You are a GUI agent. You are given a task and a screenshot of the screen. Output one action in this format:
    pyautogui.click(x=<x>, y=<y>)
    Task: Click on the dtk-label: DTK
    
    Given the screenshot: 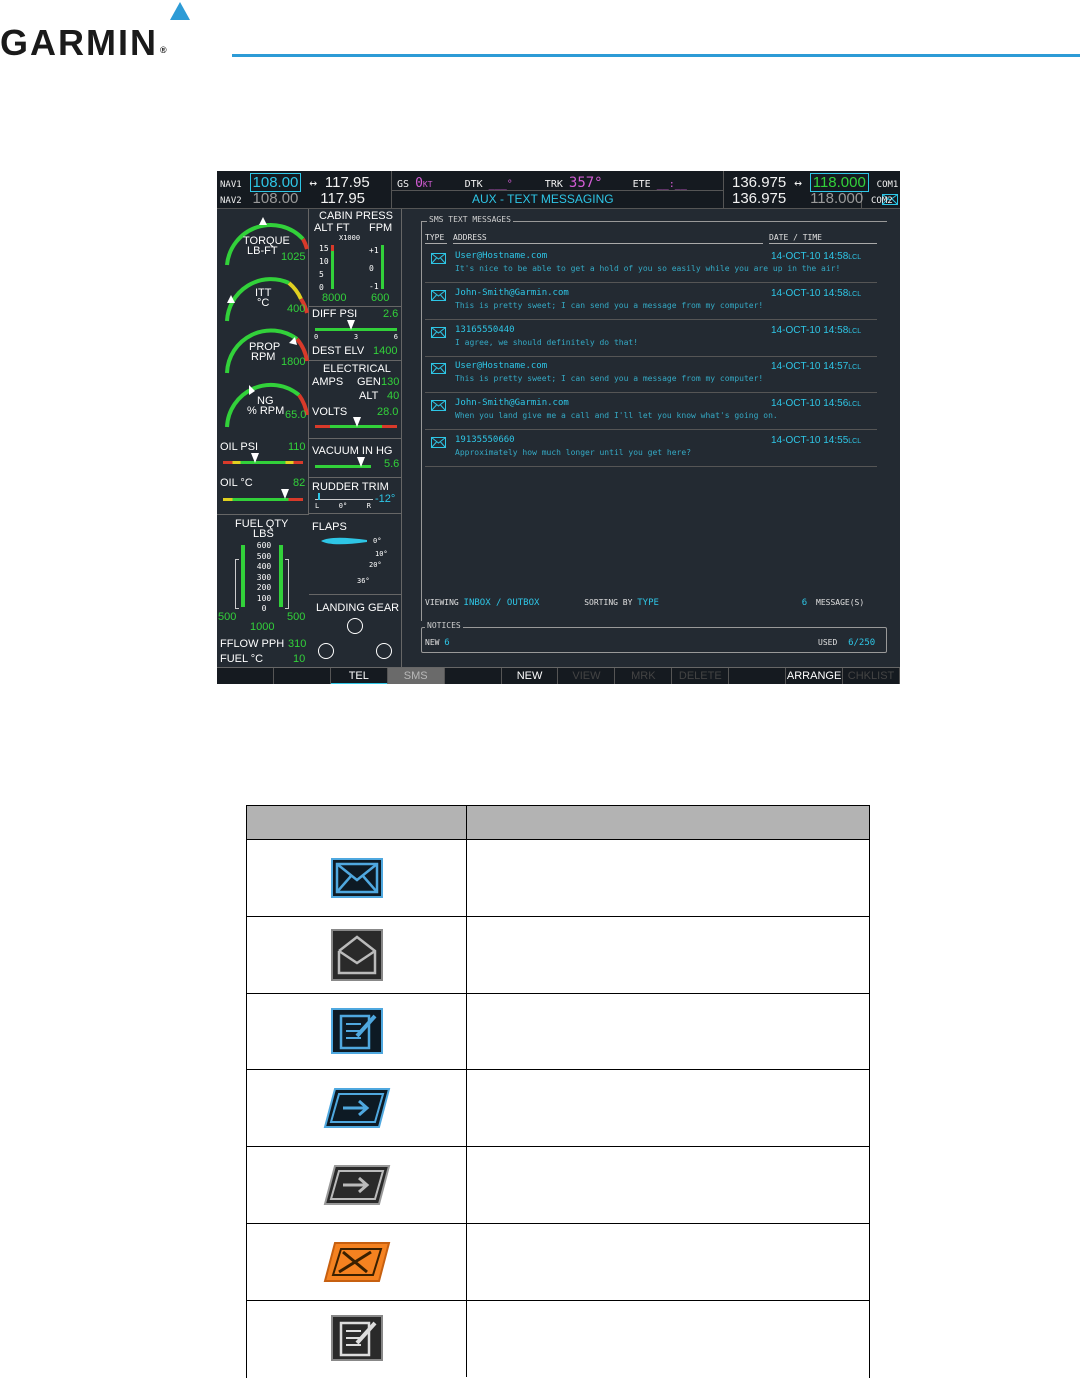 What is the action you would take?
    pyautogui.click(x=473, y=184)
    